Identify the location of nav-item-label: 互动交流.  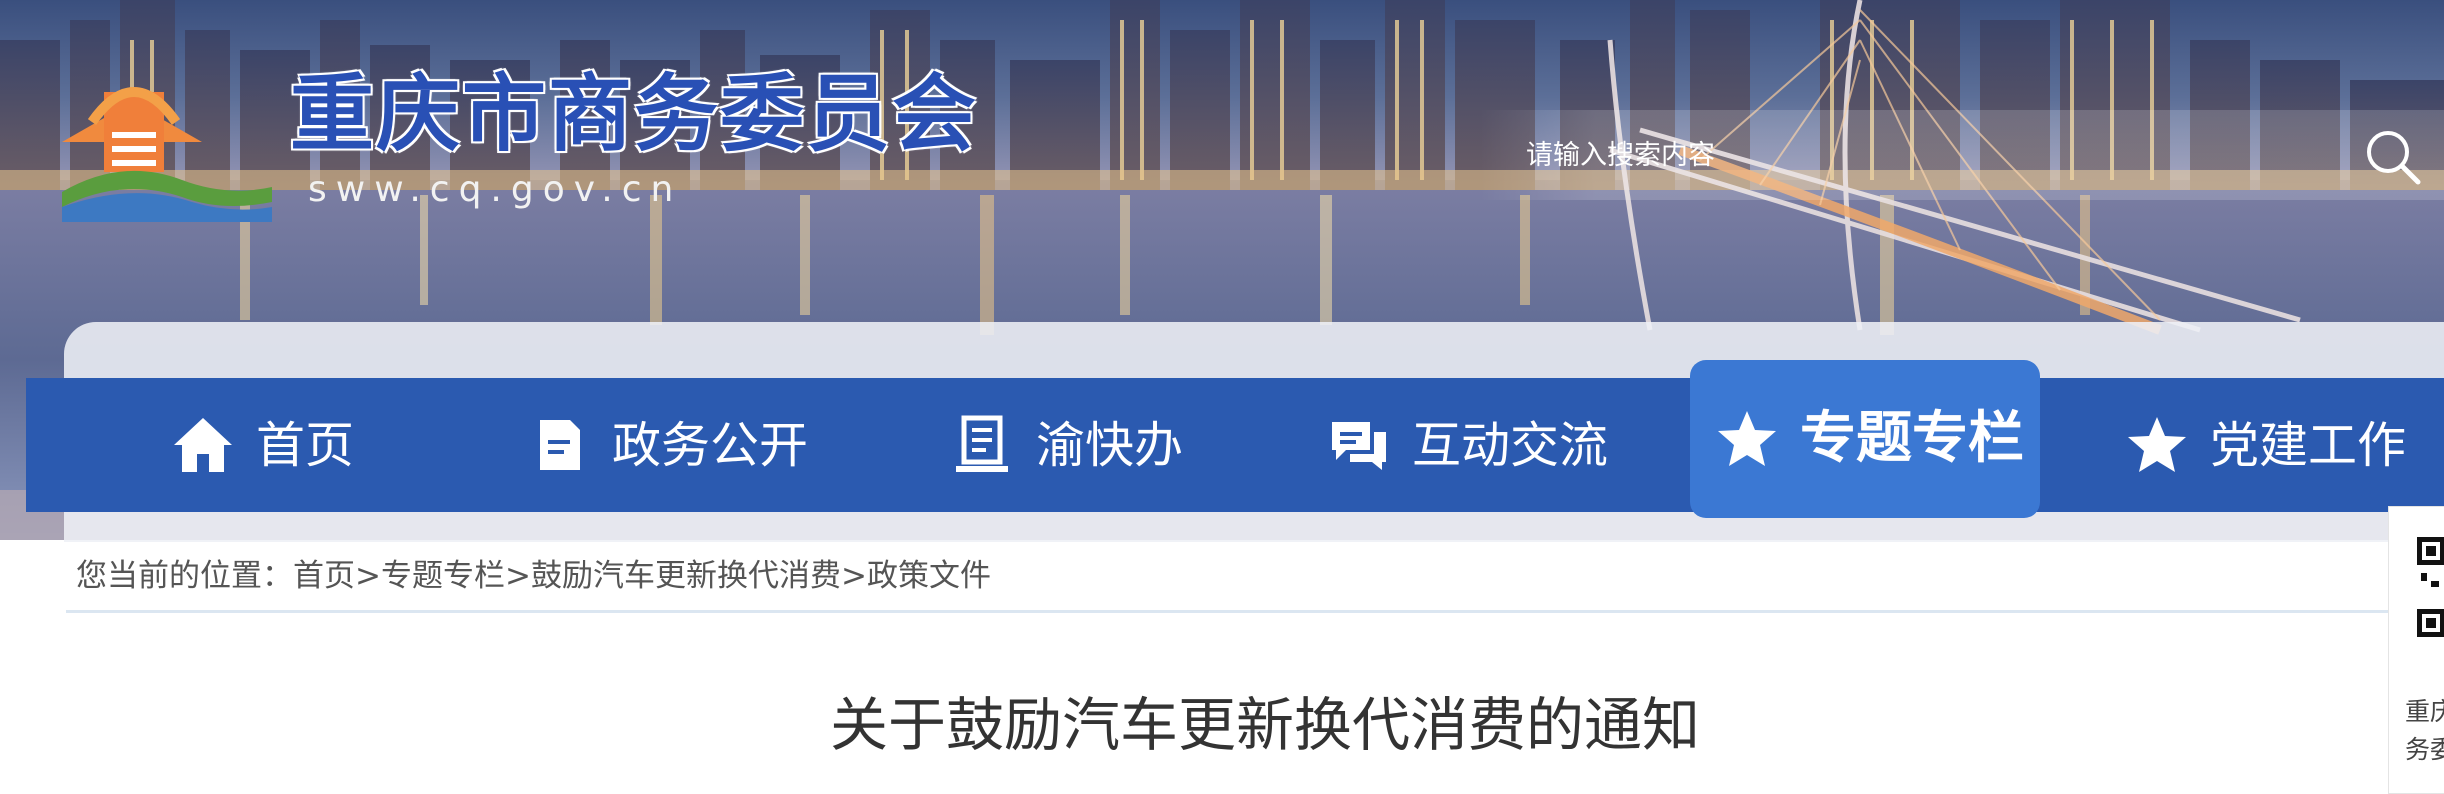
(1510, 445).